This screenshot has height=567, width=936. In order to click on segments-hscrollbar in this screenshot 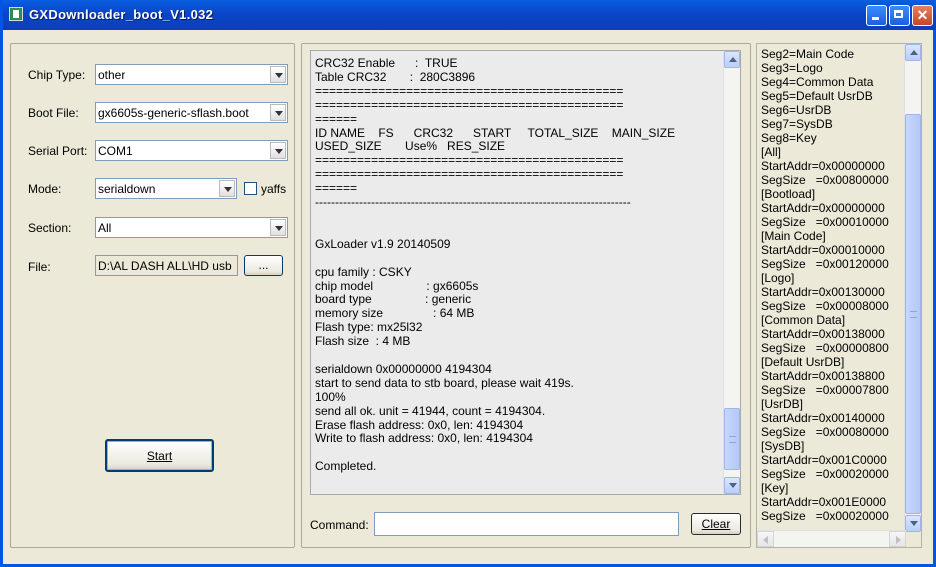, I will do `click(831, 538)`.